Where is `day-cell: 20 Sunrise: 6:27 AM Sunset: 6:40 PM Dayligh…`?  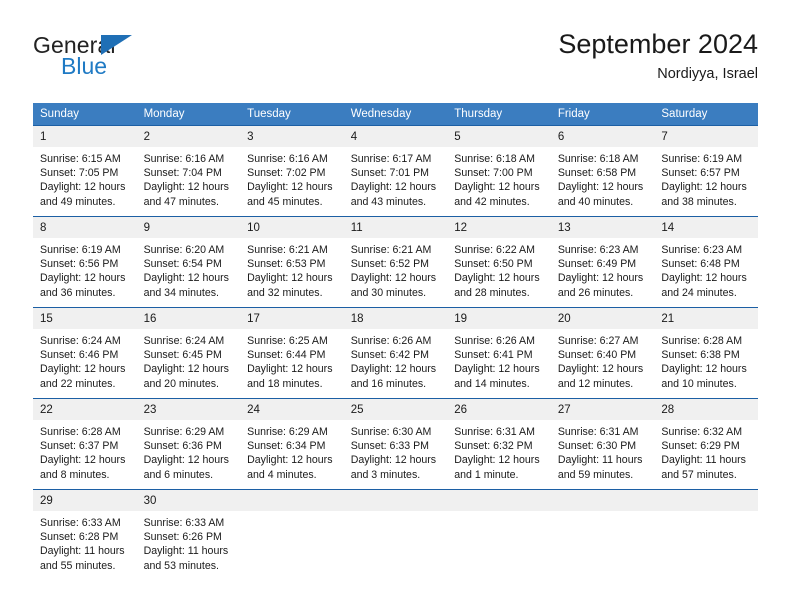
day-cell: 20 Sunrise: 6:27 AM Sunset: 6:40 PM Dayligh… is located at coordinates (602, 353).